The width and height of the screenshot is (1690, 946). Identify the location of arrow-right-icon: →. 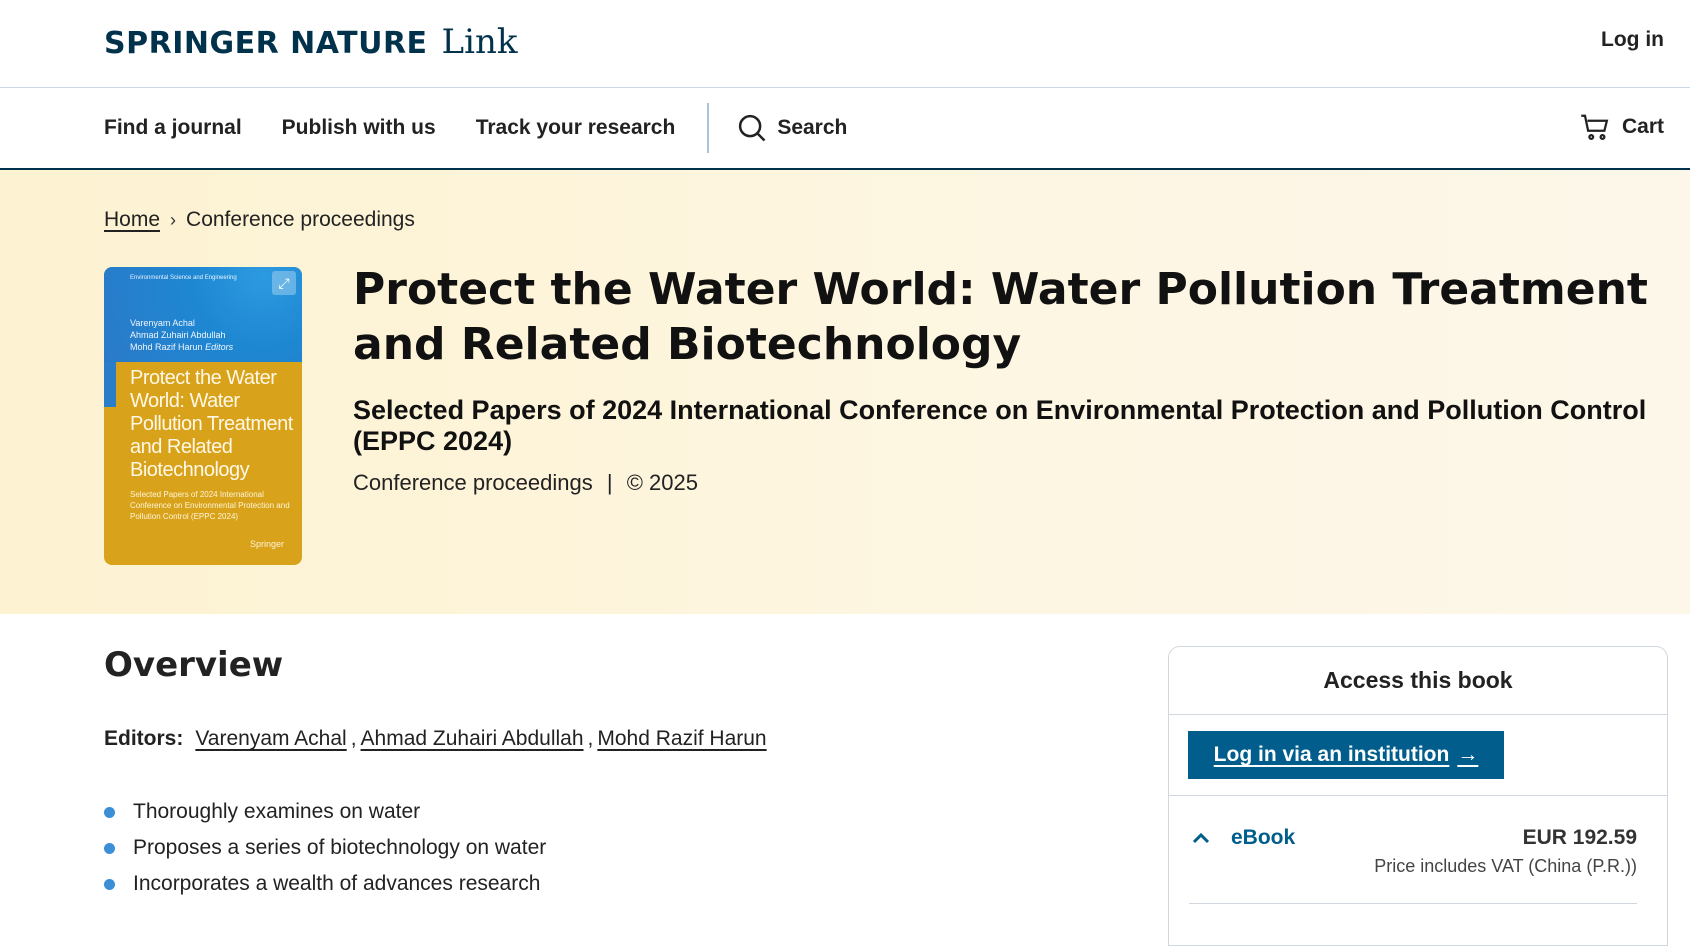
(1468, 754).